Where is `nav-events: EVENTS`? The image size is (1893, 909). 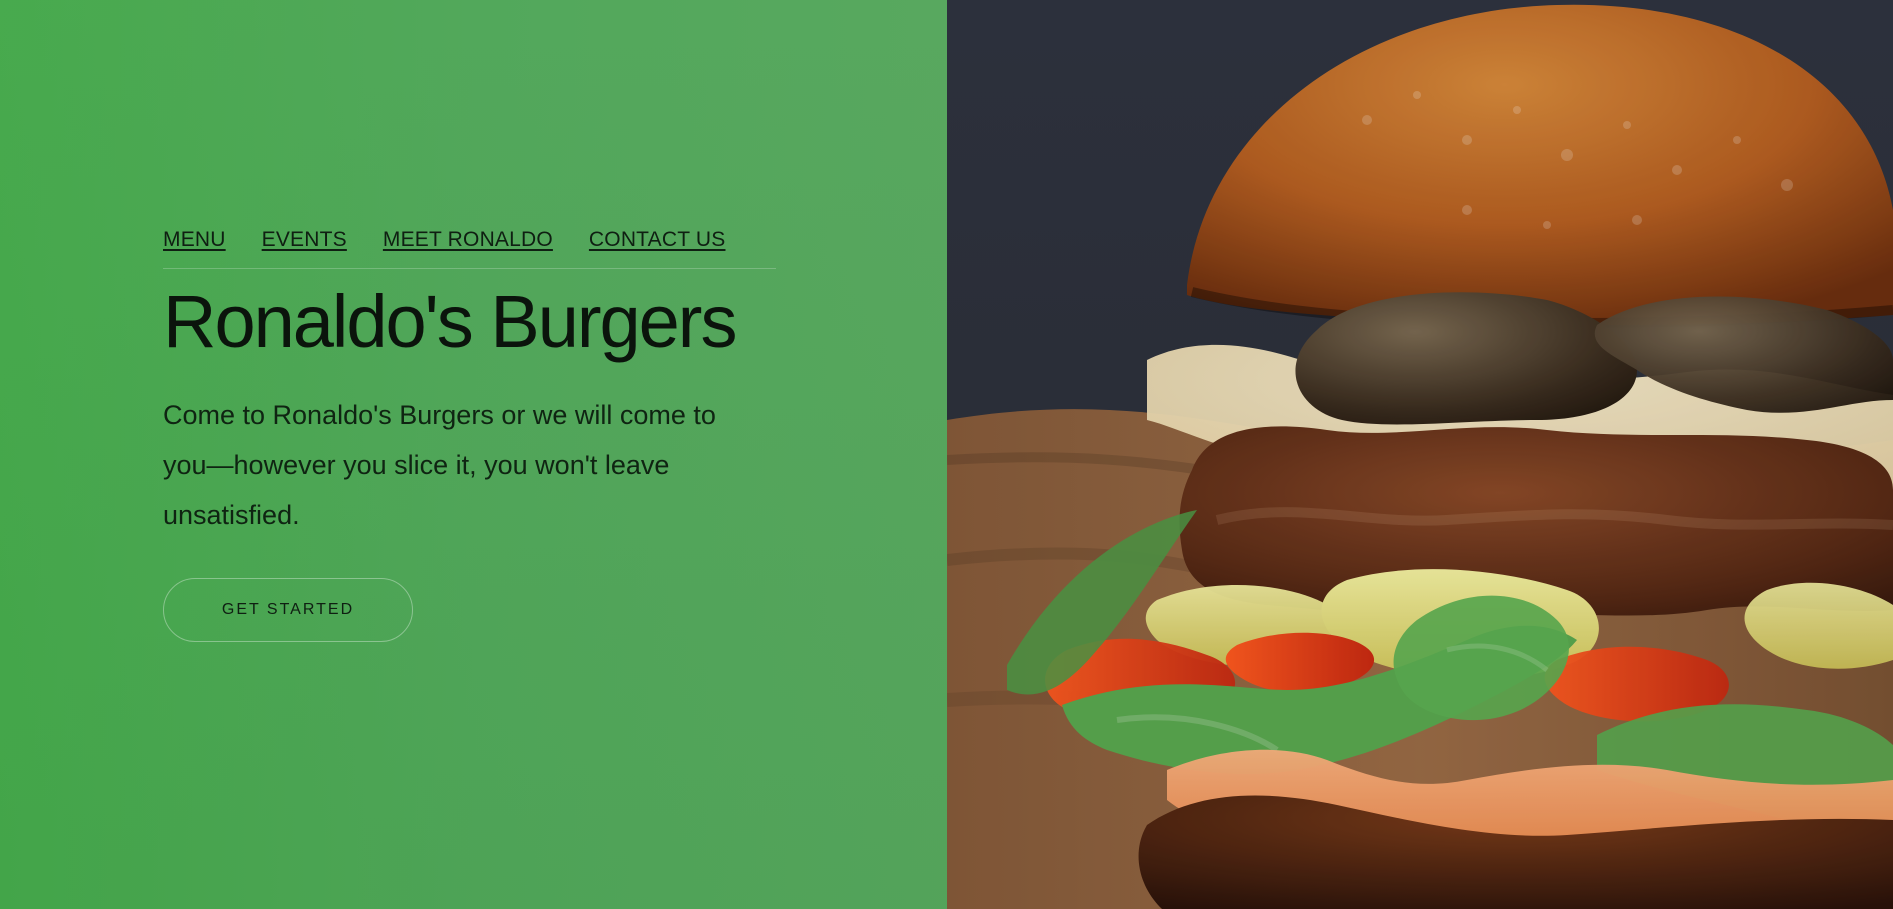 nav-events: EVENTS is located at coordinates (304, 240).